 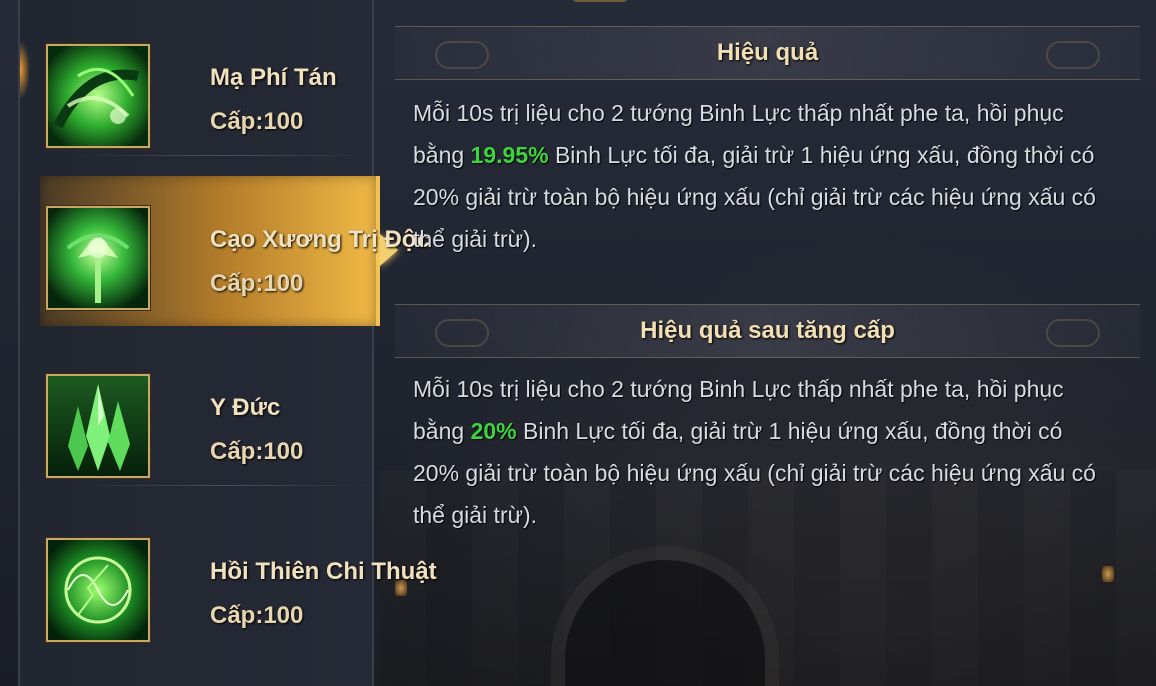 I want to click on skill-item-y-duc: Y Đức Cấp:100, so click(x=208, y=411).